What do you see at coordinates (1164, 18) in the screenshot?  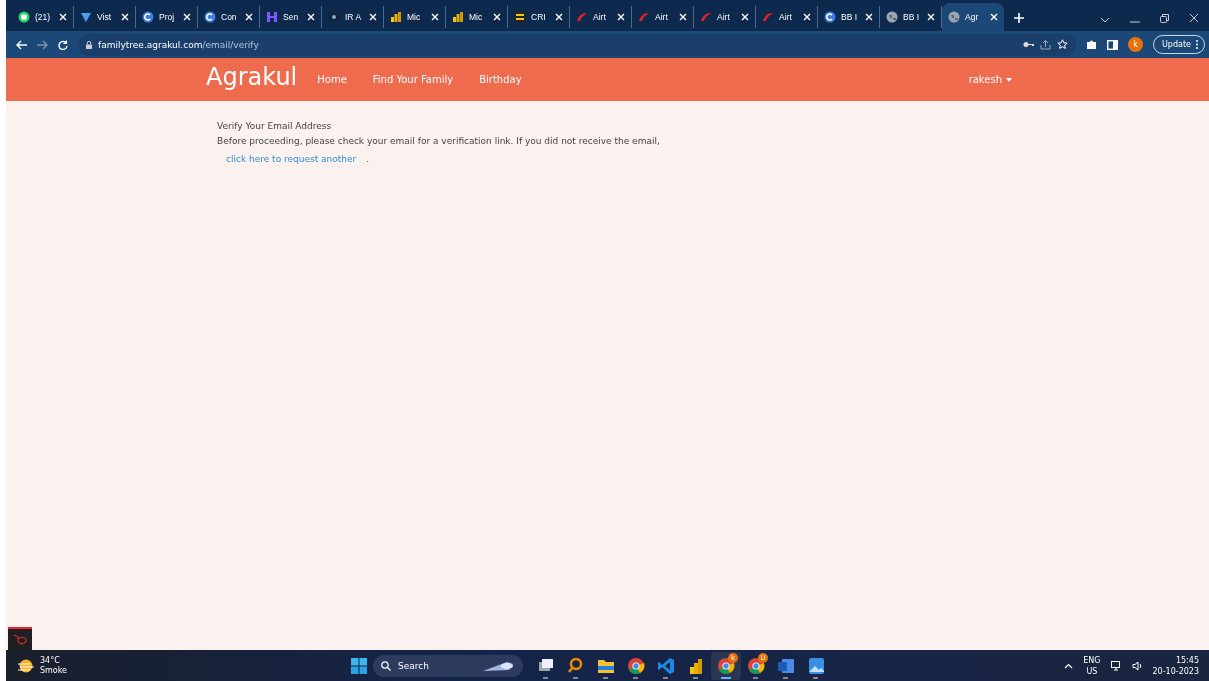 I see `restore-icon` at bounding box center [1164, 18].